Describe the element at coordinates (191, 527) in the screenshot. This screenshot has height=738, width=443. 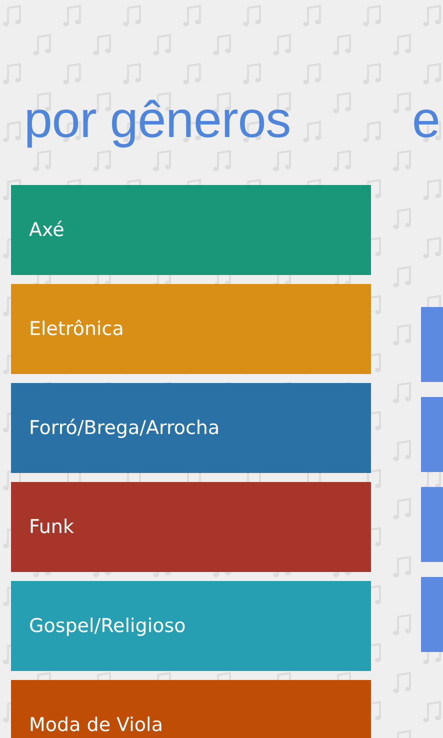
I see `genre-tile: Funk` at that location.